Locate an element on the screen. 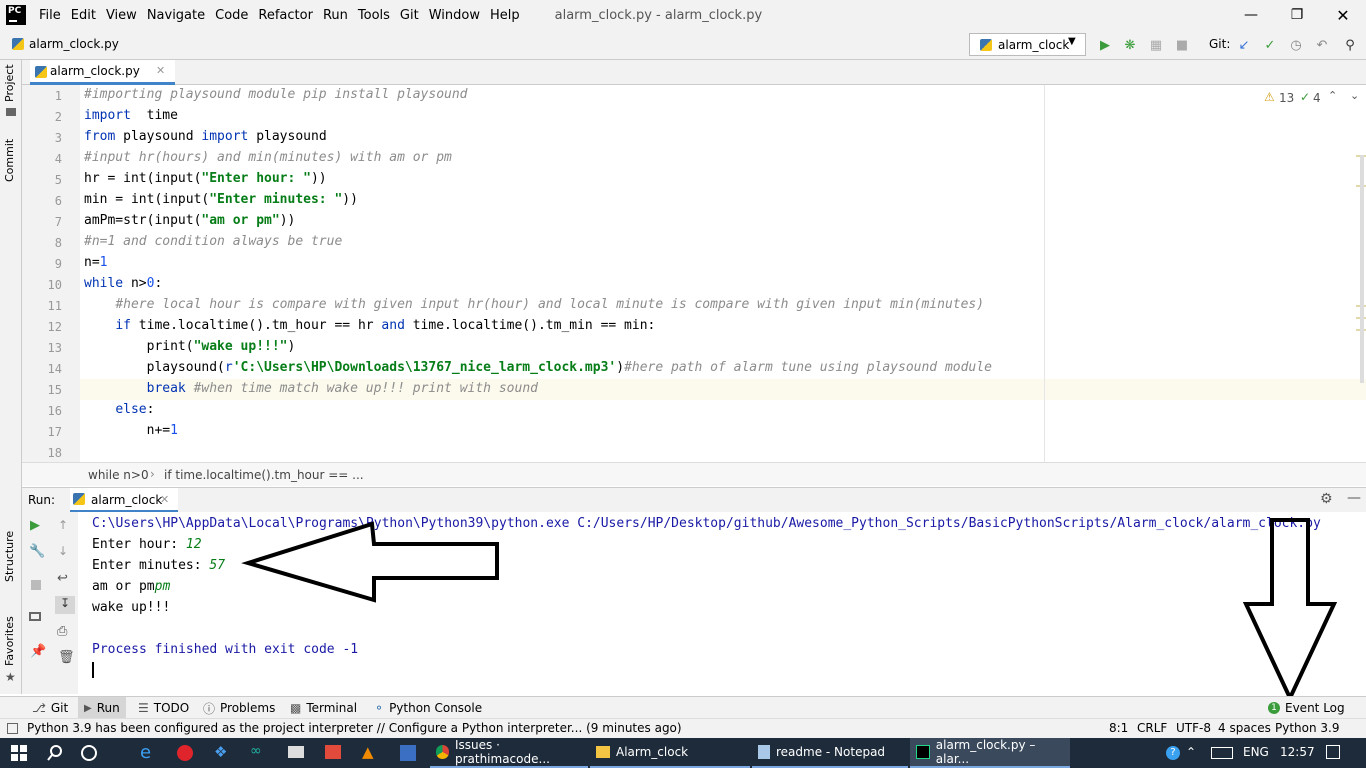  todo-tool-button: ☰ TODO is located at coordinates (163, 708).